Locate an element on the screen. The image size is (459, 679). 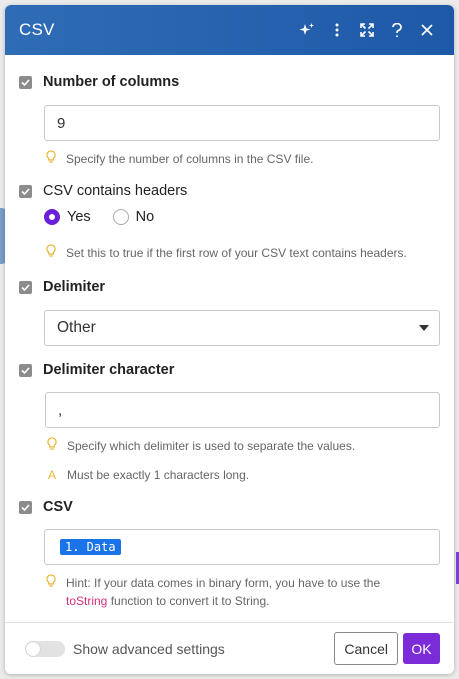
dialog-header: CSV is located at coordinates (229, 30).